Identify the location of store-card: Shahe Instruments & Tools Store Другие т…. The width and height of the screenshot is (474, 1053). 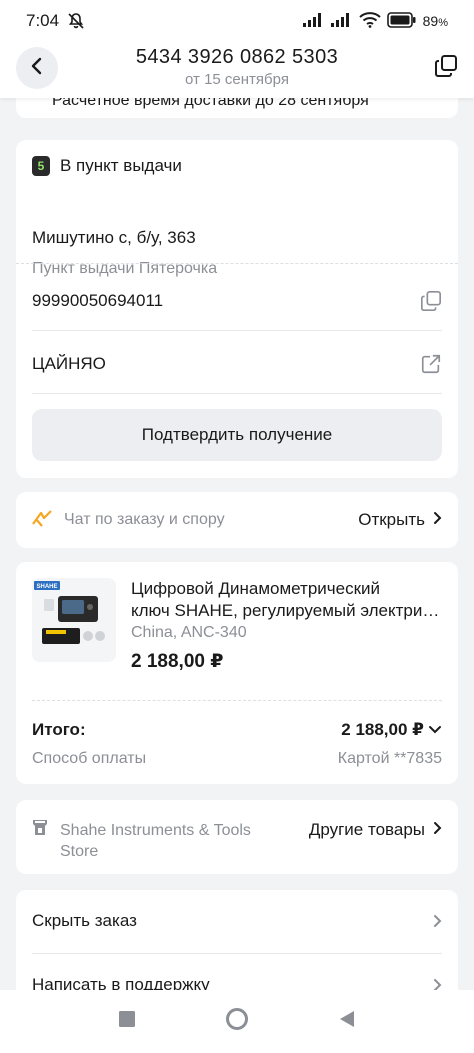
(237, 837).